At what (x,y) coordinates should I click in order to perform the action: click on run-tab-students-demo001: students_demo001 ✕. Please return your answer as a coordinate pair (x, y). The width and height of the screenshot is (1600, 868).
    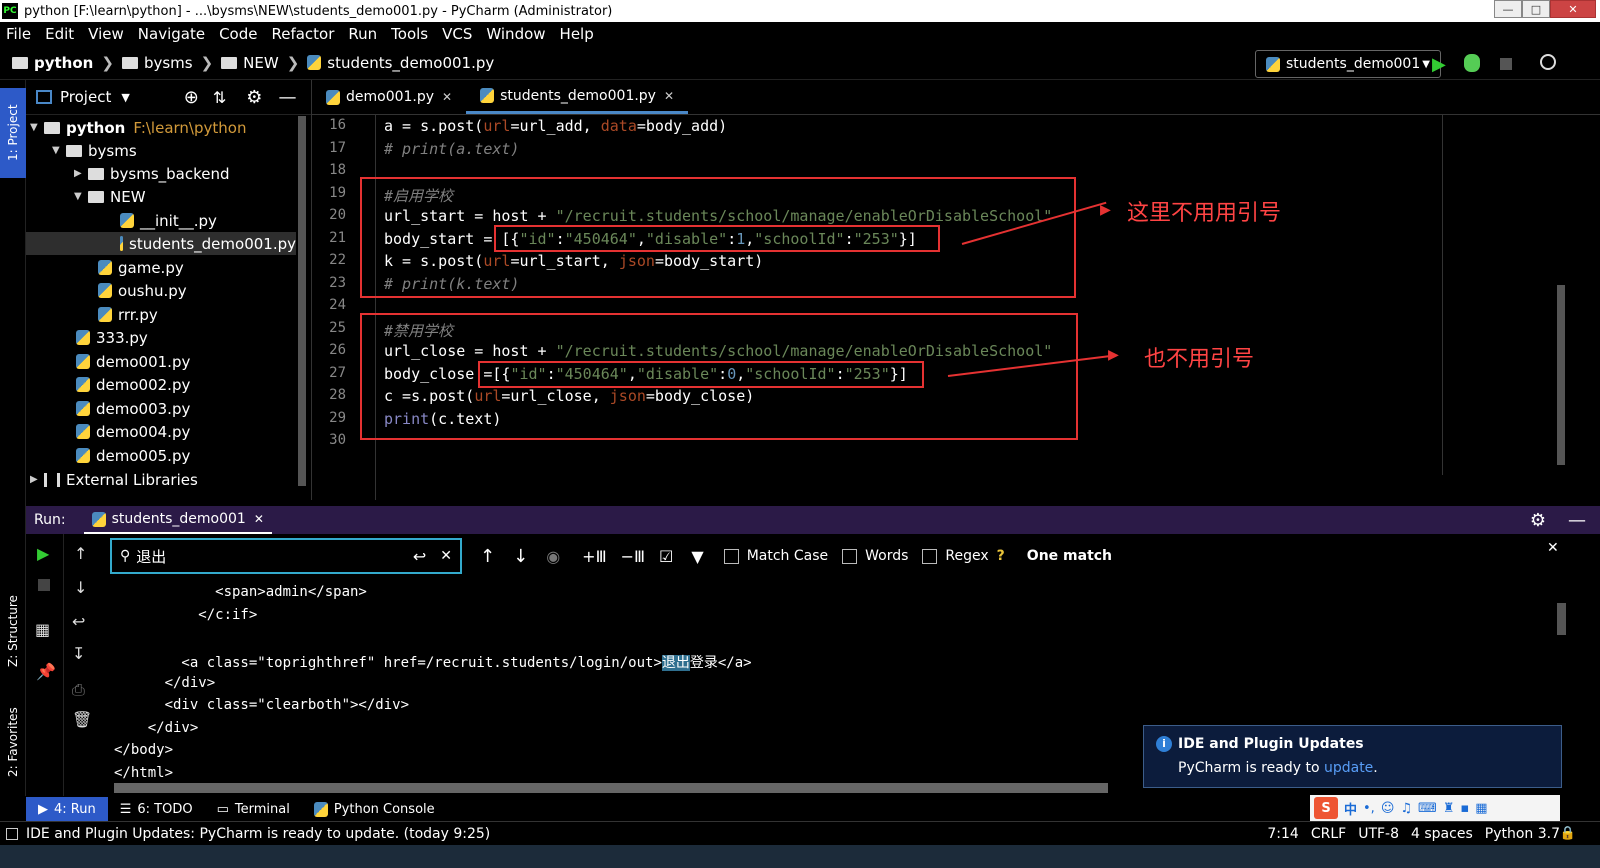
    Looking at the image, I should click on (177, 520).